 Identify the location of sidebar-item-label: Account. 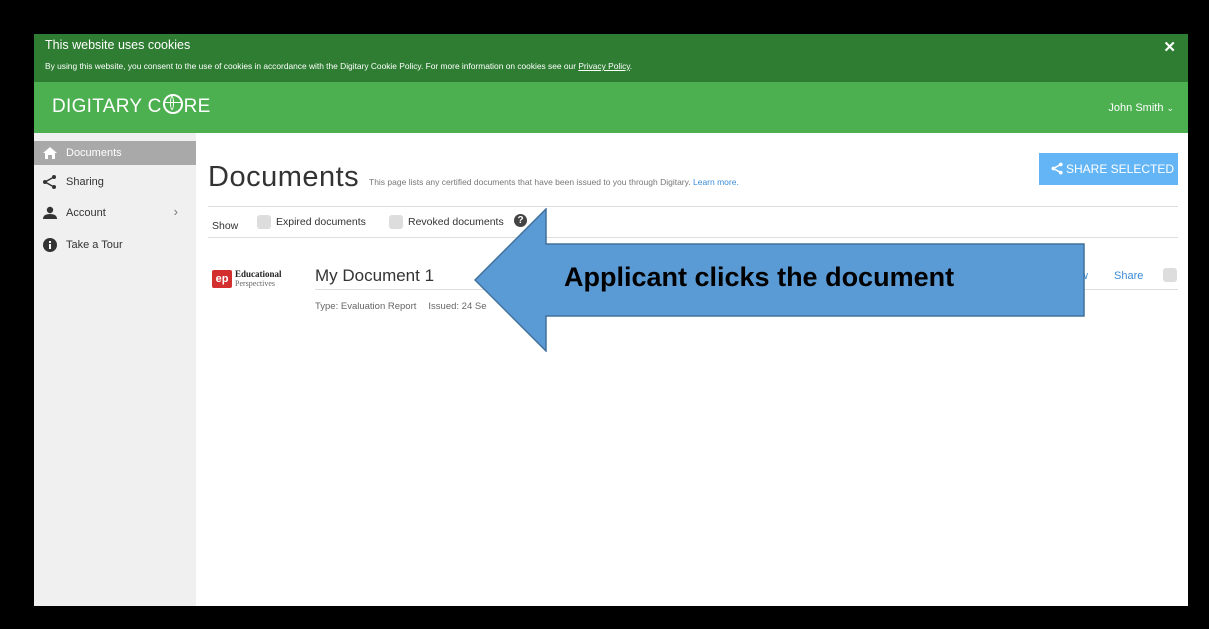
(86, 213).